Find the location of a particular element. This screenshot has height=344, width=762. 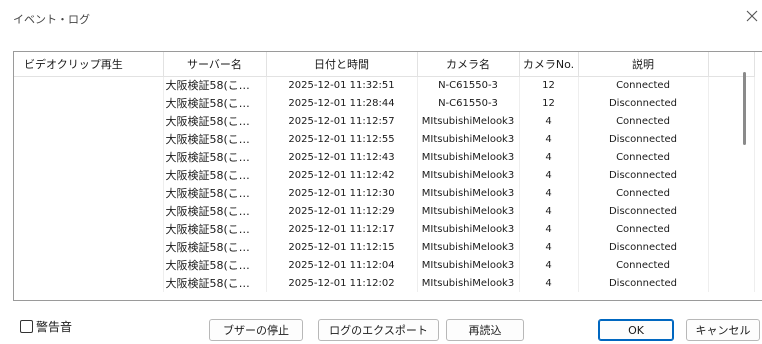

export-log-button: ログのエクスポート is located at coordinates (378, 330).